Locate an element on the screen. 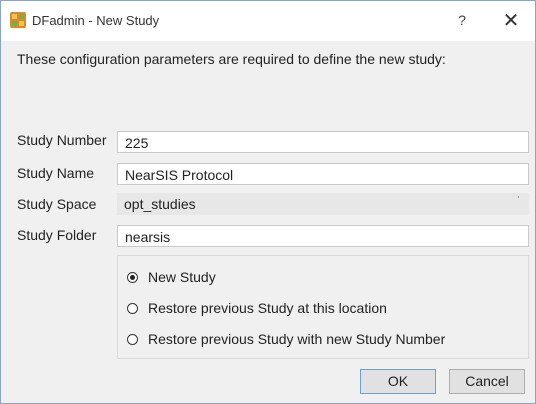 Image resolution: width=536 pixels, height=404 pixels. study-folder-label: Study Folder is located at coordinates (57, 235).